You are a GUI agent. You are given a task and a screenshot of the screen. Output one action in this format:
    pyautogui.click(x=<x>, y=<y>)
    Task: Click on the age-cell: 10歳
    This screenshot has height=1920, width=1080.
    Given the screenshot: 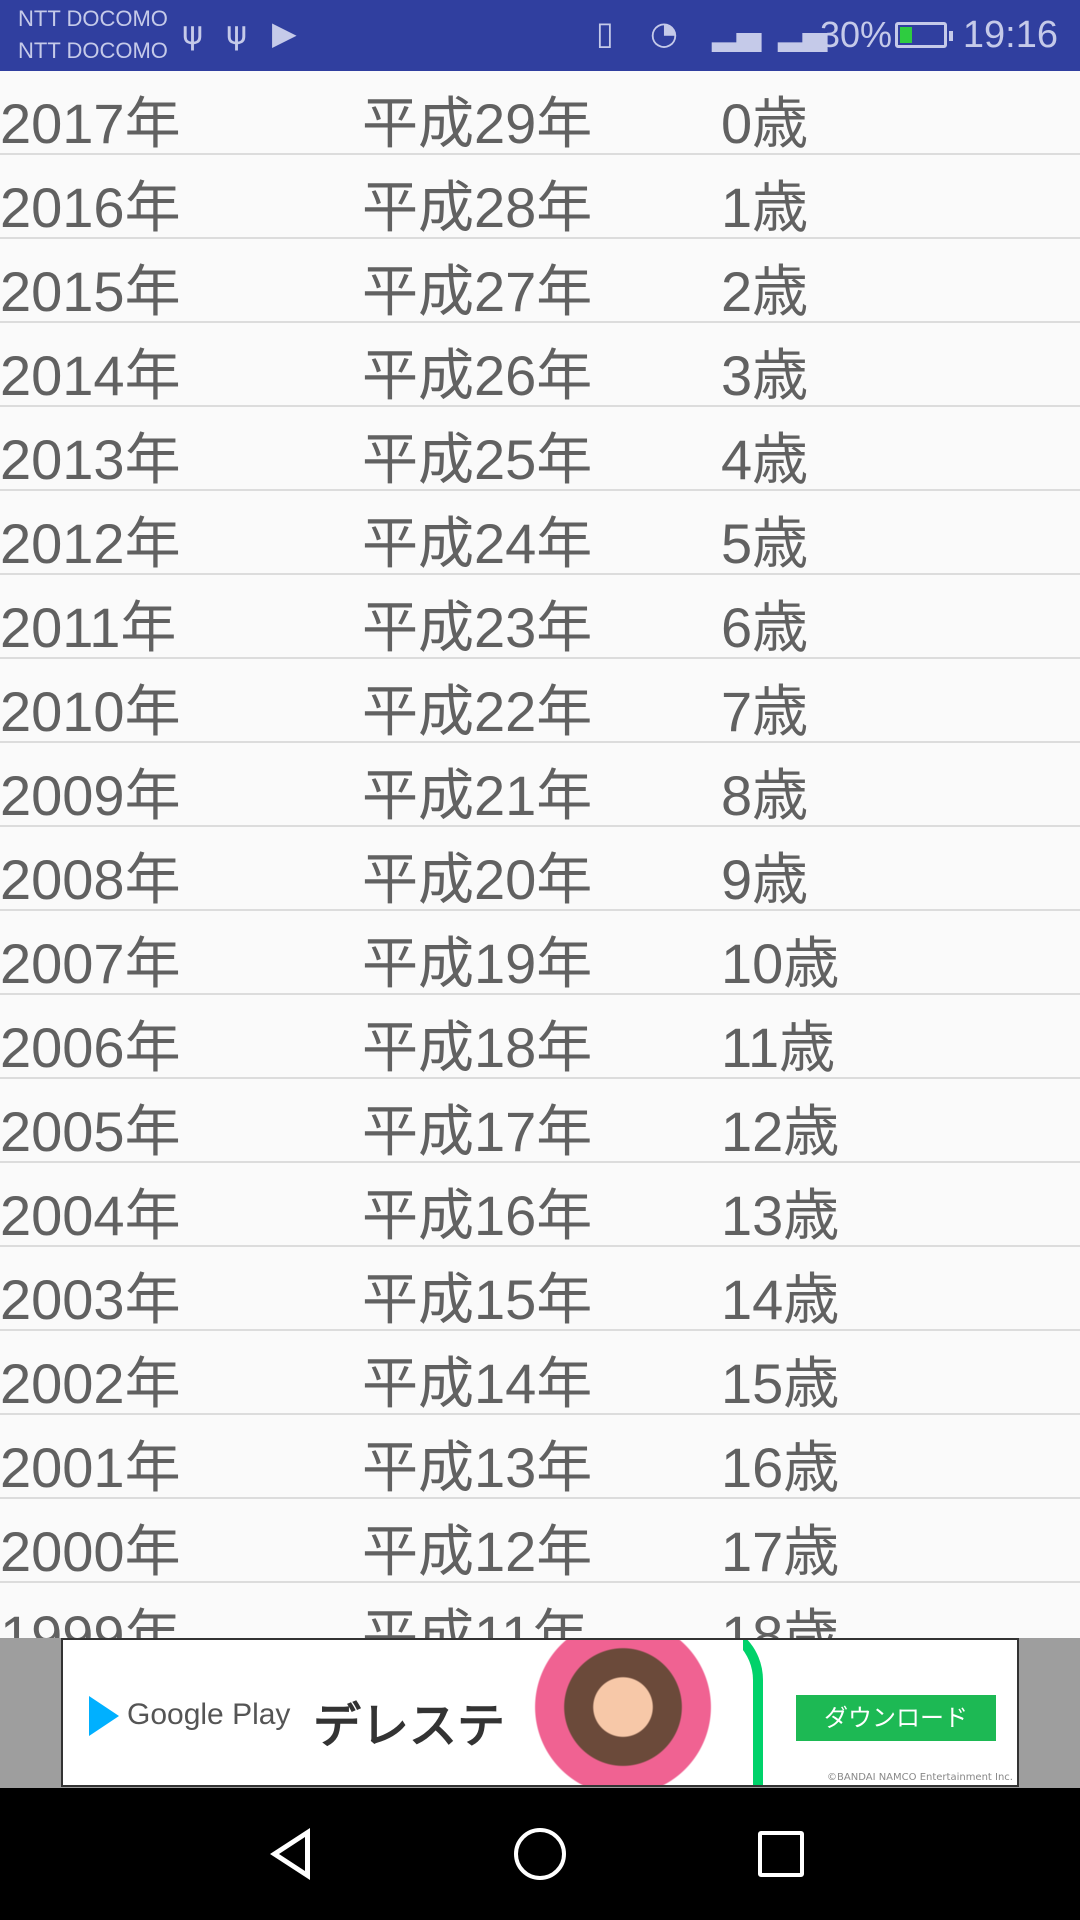 What is the action you would take?
    pyautogui.click(x=780, y=963)
    